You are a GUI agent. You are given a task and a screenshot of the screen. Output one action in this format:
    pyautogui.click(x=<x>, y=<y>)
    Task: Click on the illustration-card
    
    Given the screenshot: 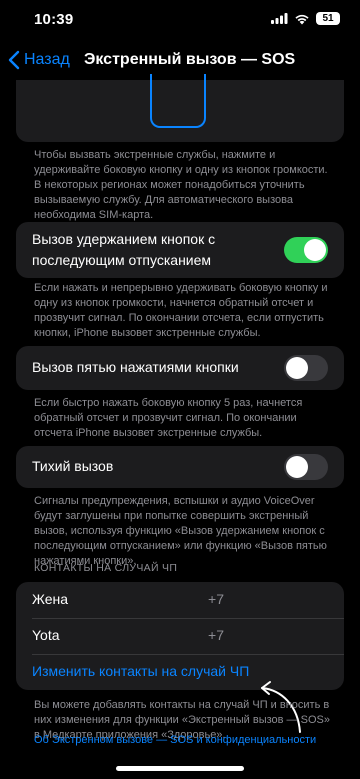 What is the action you would take?
    pyautogui.click(x=180, y=108)
    